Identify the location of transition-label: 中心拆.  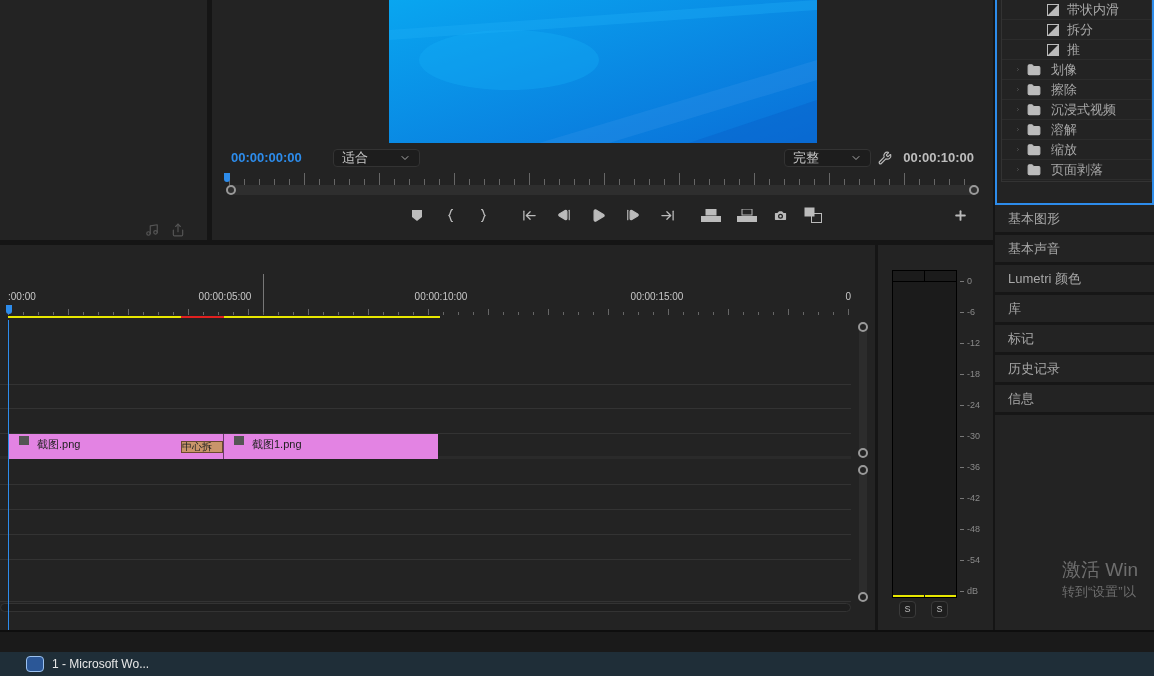
(202, 447).